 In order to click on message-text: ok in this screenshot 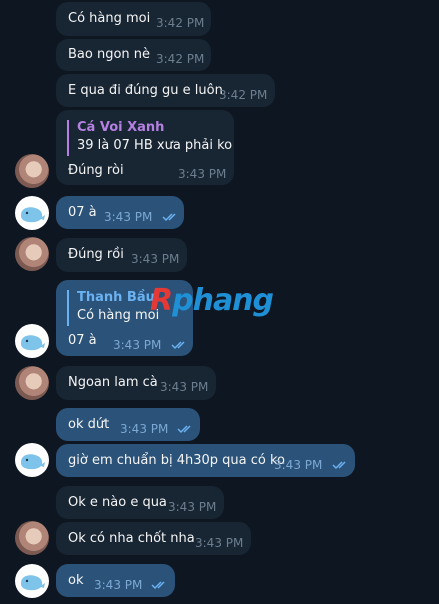, I will do `click(76, 580)`.